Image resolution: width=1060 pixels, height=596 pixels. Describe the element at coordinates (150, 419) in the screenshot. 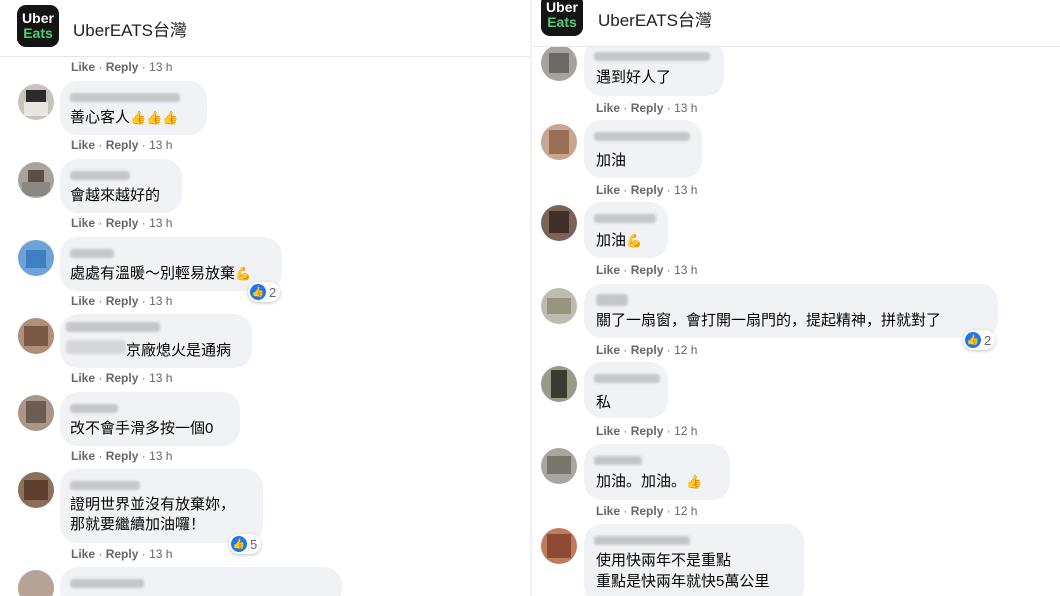

I see `comment-bubble: 改不會手滑多按一個0` at that location.